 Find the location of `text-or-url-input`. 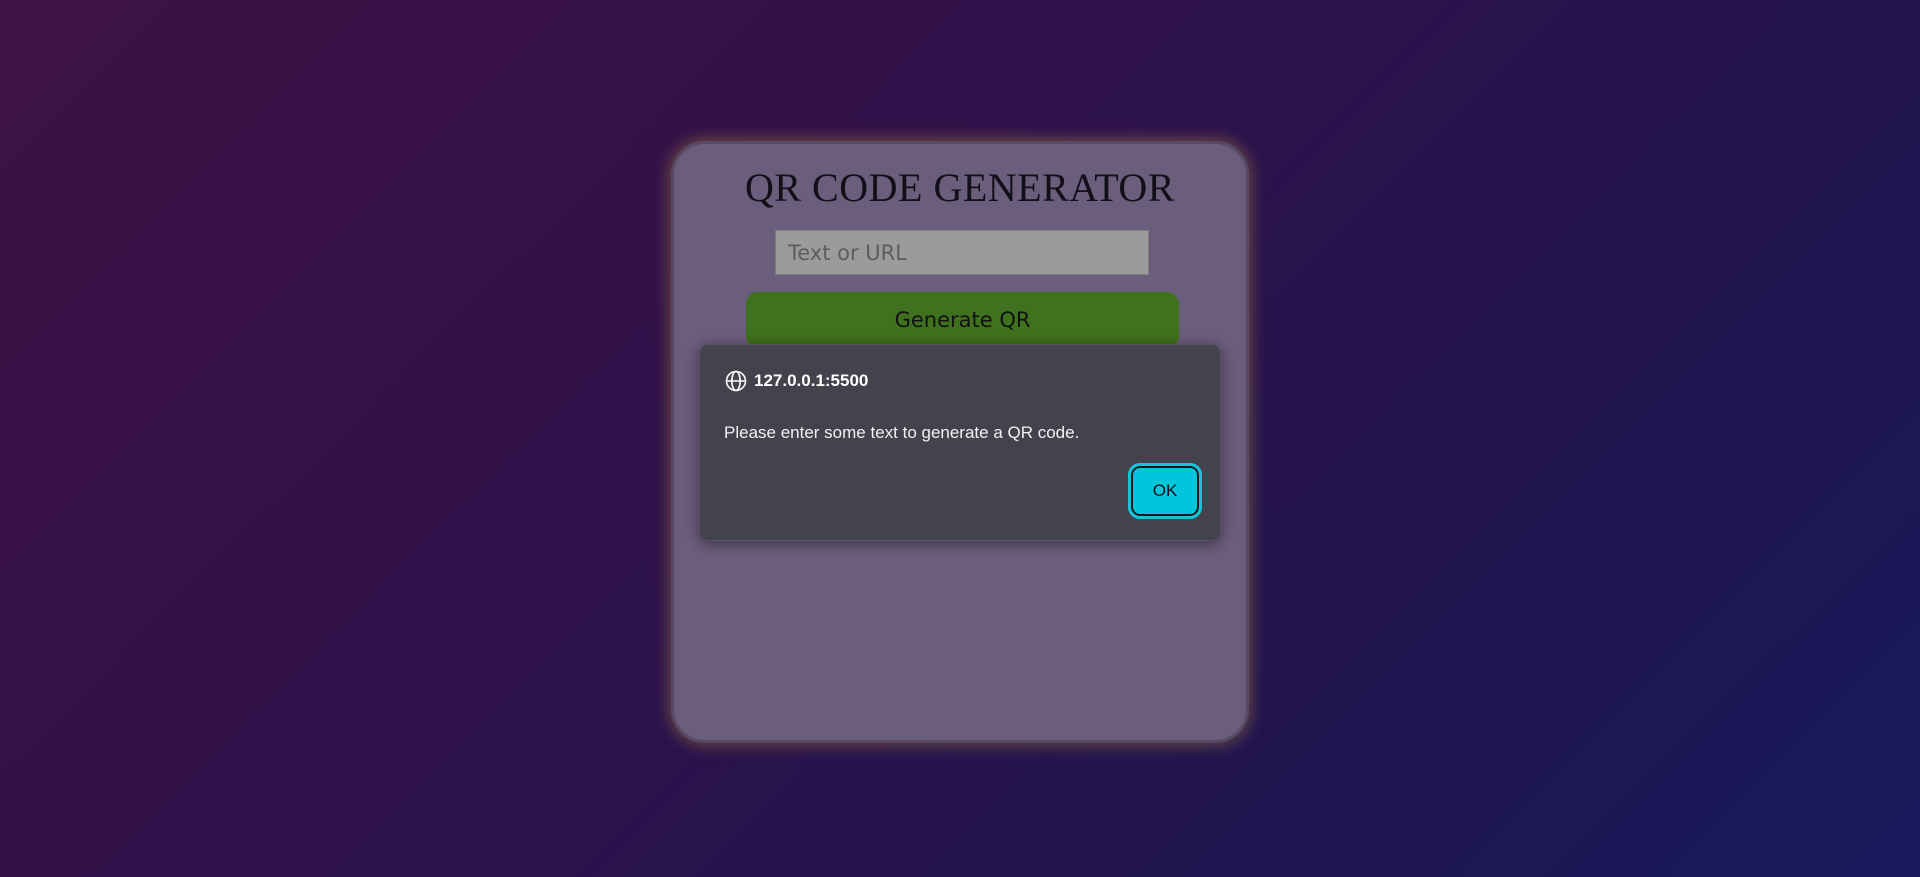

text-or-url-input is located at coordinates (962, 252).